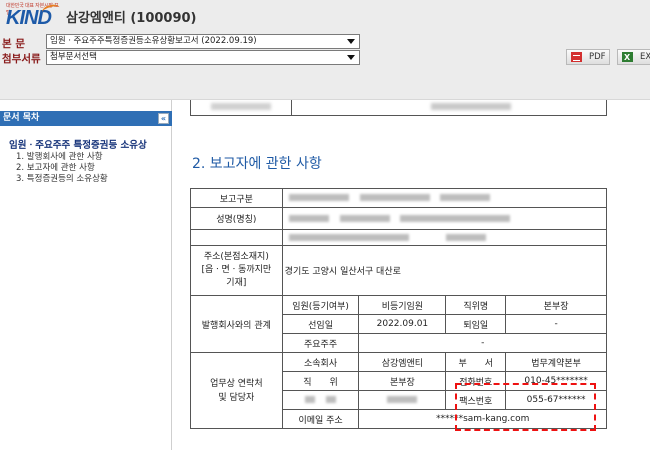 The width and height of the screenshot is (650, 450). I want to click on contact-name-value, so click(402, 400).